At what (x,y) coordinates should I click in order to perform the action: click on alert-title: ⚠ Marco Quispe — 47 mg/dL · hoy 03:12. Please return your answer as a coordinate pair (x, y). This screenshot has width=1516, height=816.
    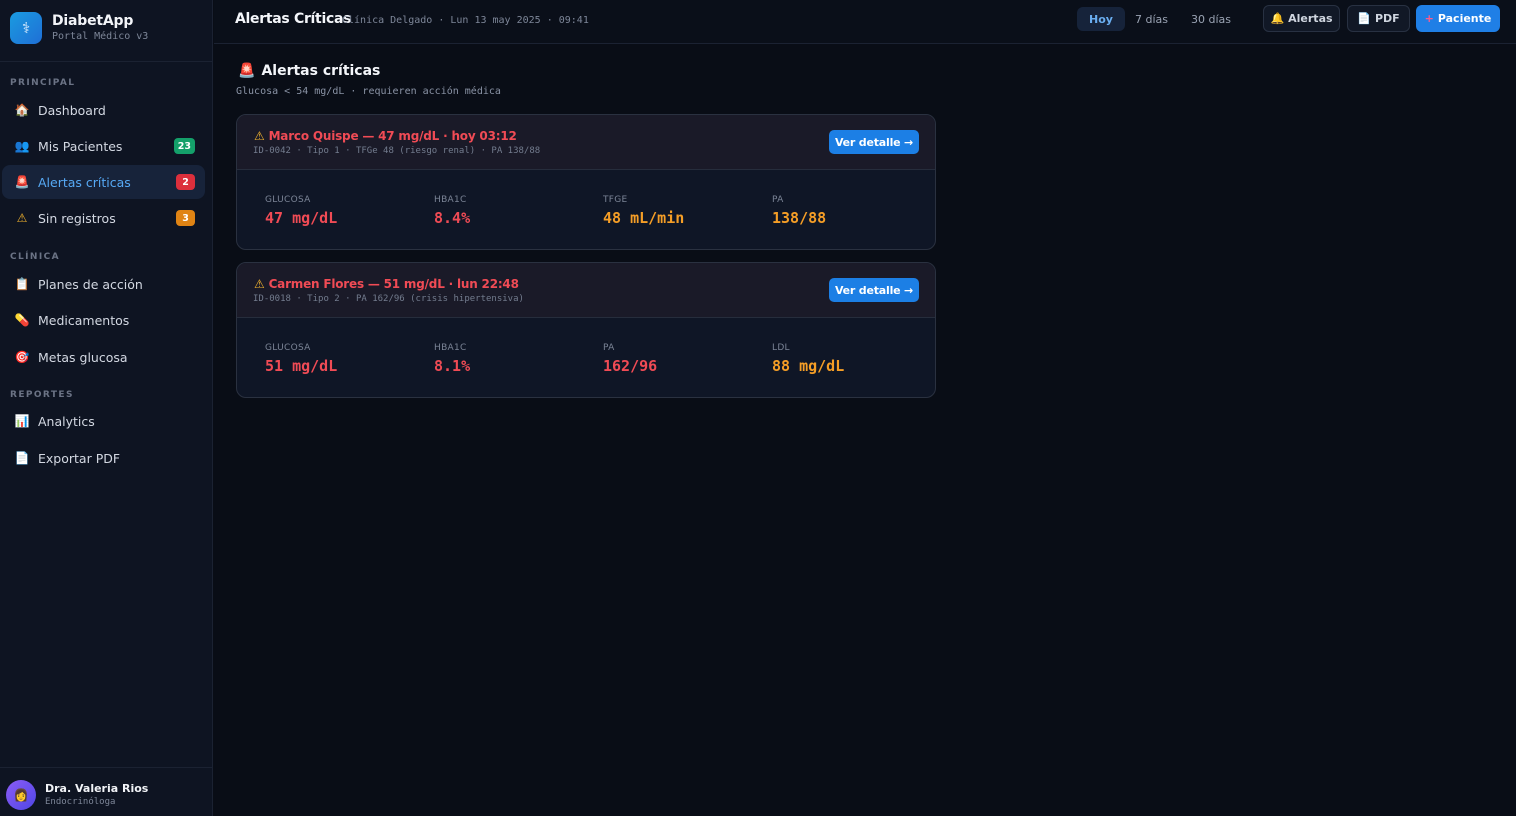
    Looking at the image, I should click on (385, 136).